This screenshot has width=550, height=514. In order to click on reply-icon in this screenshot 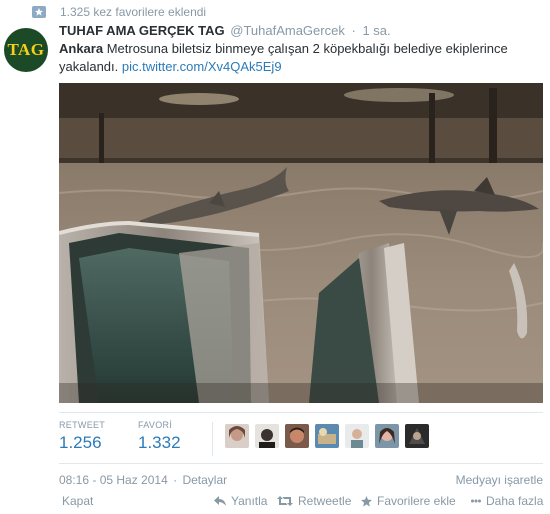, I will do `click(220, 501)`.